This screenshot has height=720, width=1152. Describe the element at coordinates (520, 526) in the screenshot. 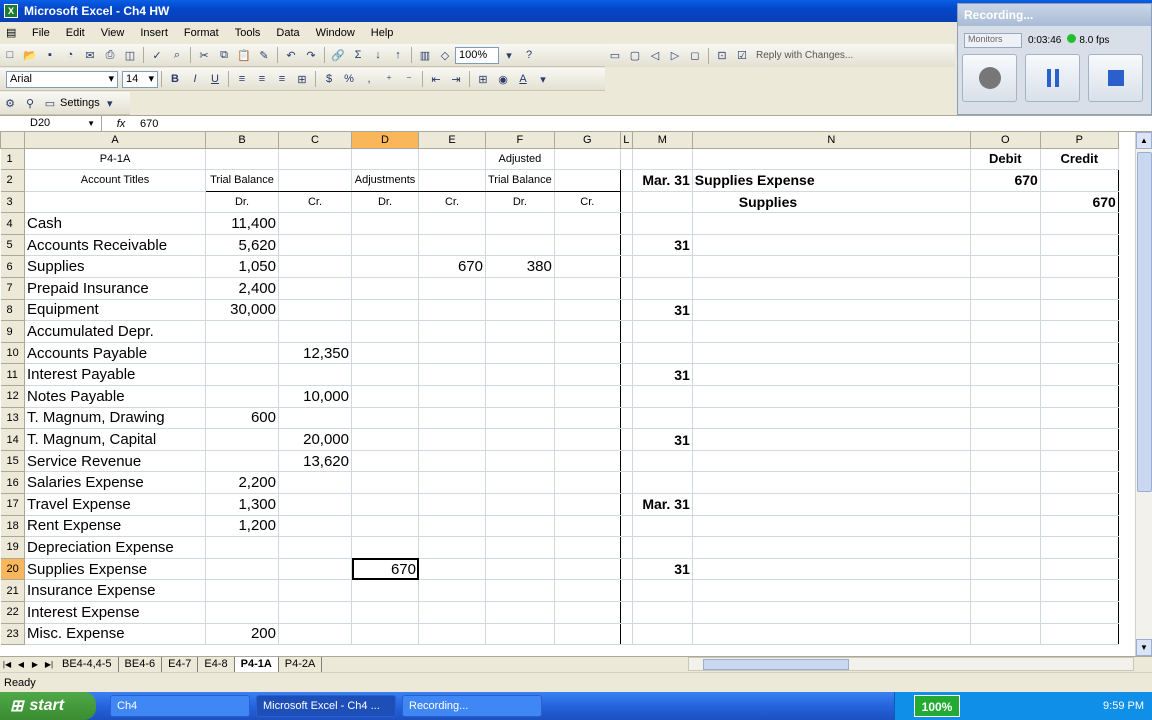

I see `cell-f18` at that location.